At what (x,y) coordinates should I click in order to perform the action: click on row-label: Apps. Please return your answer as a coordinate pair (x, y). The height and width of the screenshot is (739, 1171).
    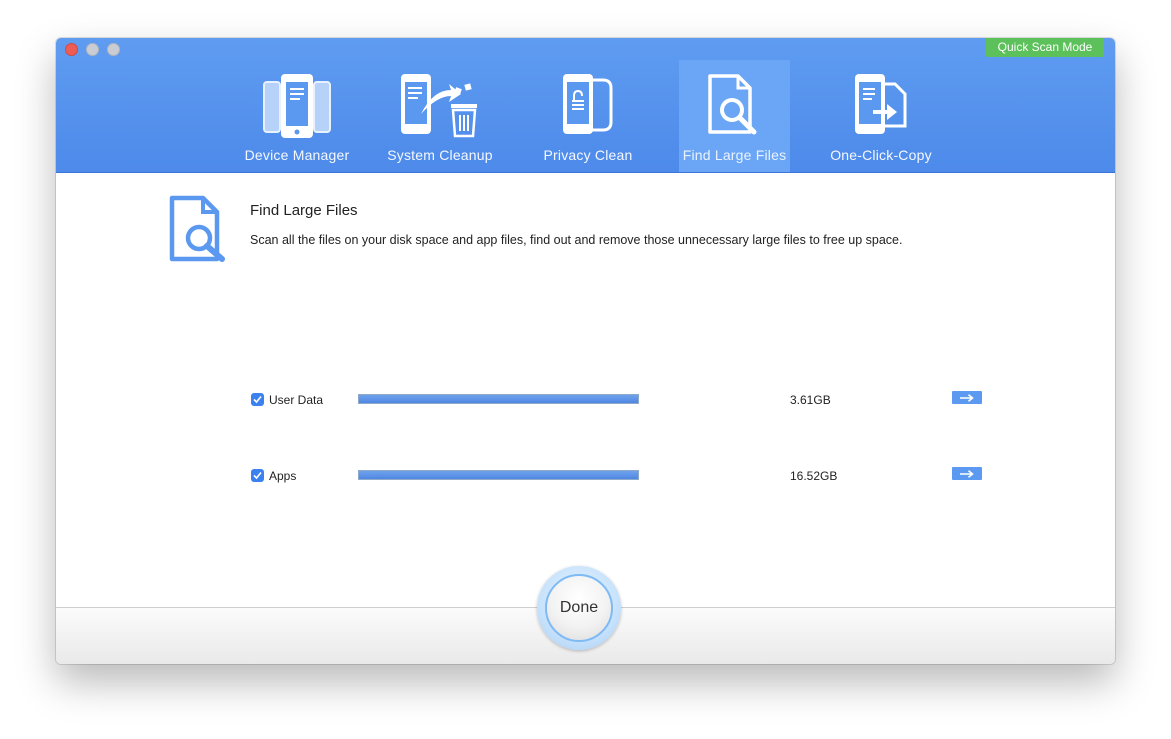
    Looking at the image, I should click on (283, 476).